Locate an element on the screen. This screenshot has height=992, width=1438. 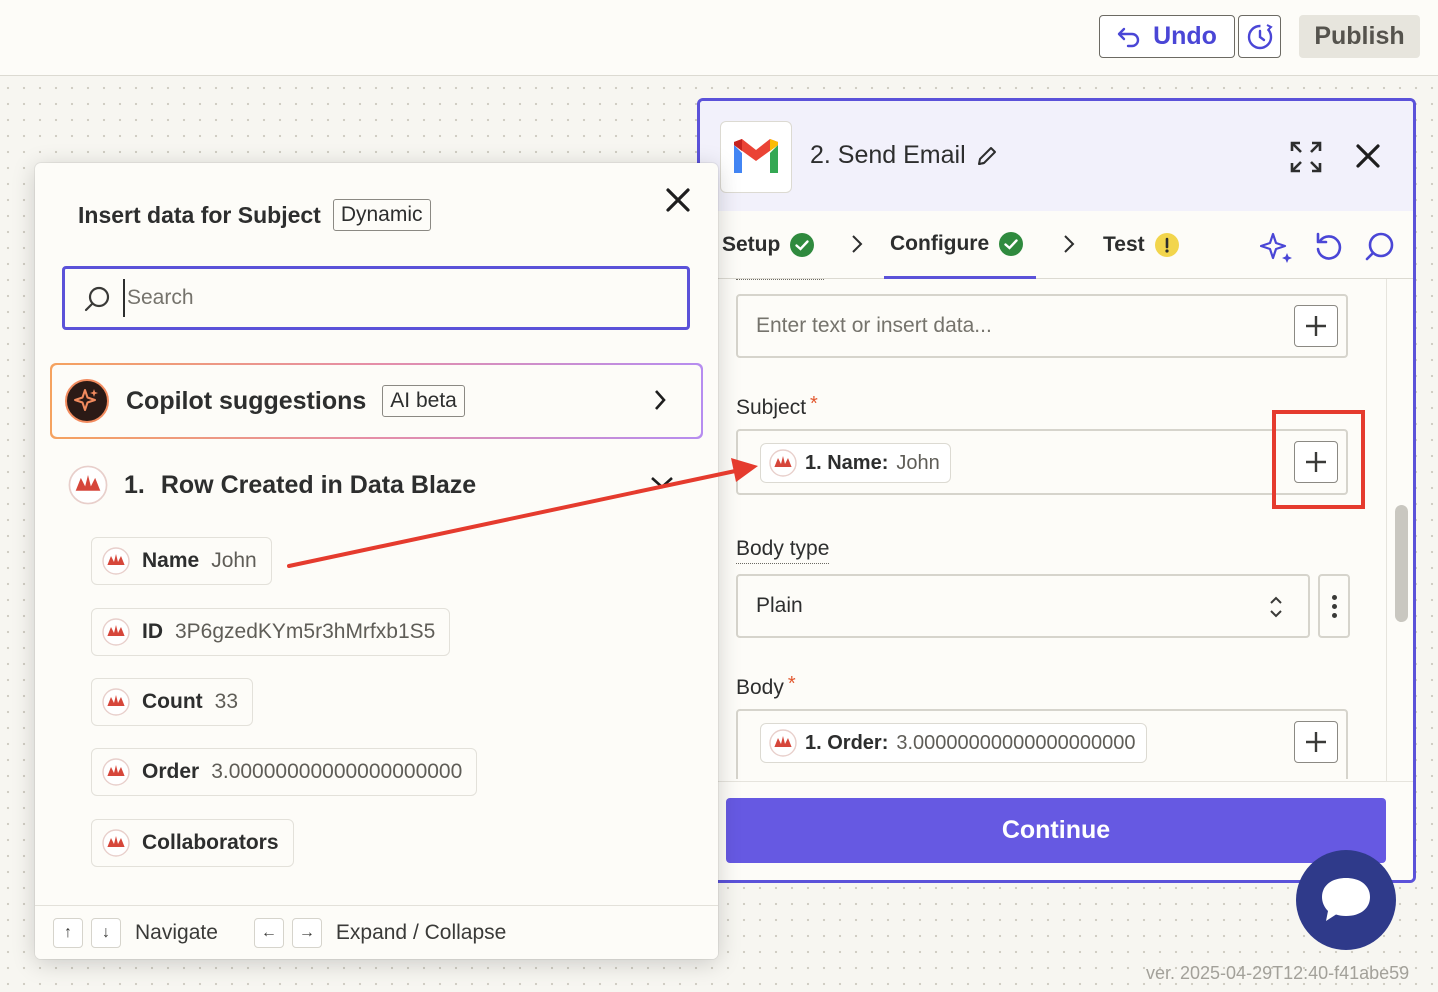
tab-test-label: Test is located at coordinates (1124, 244).